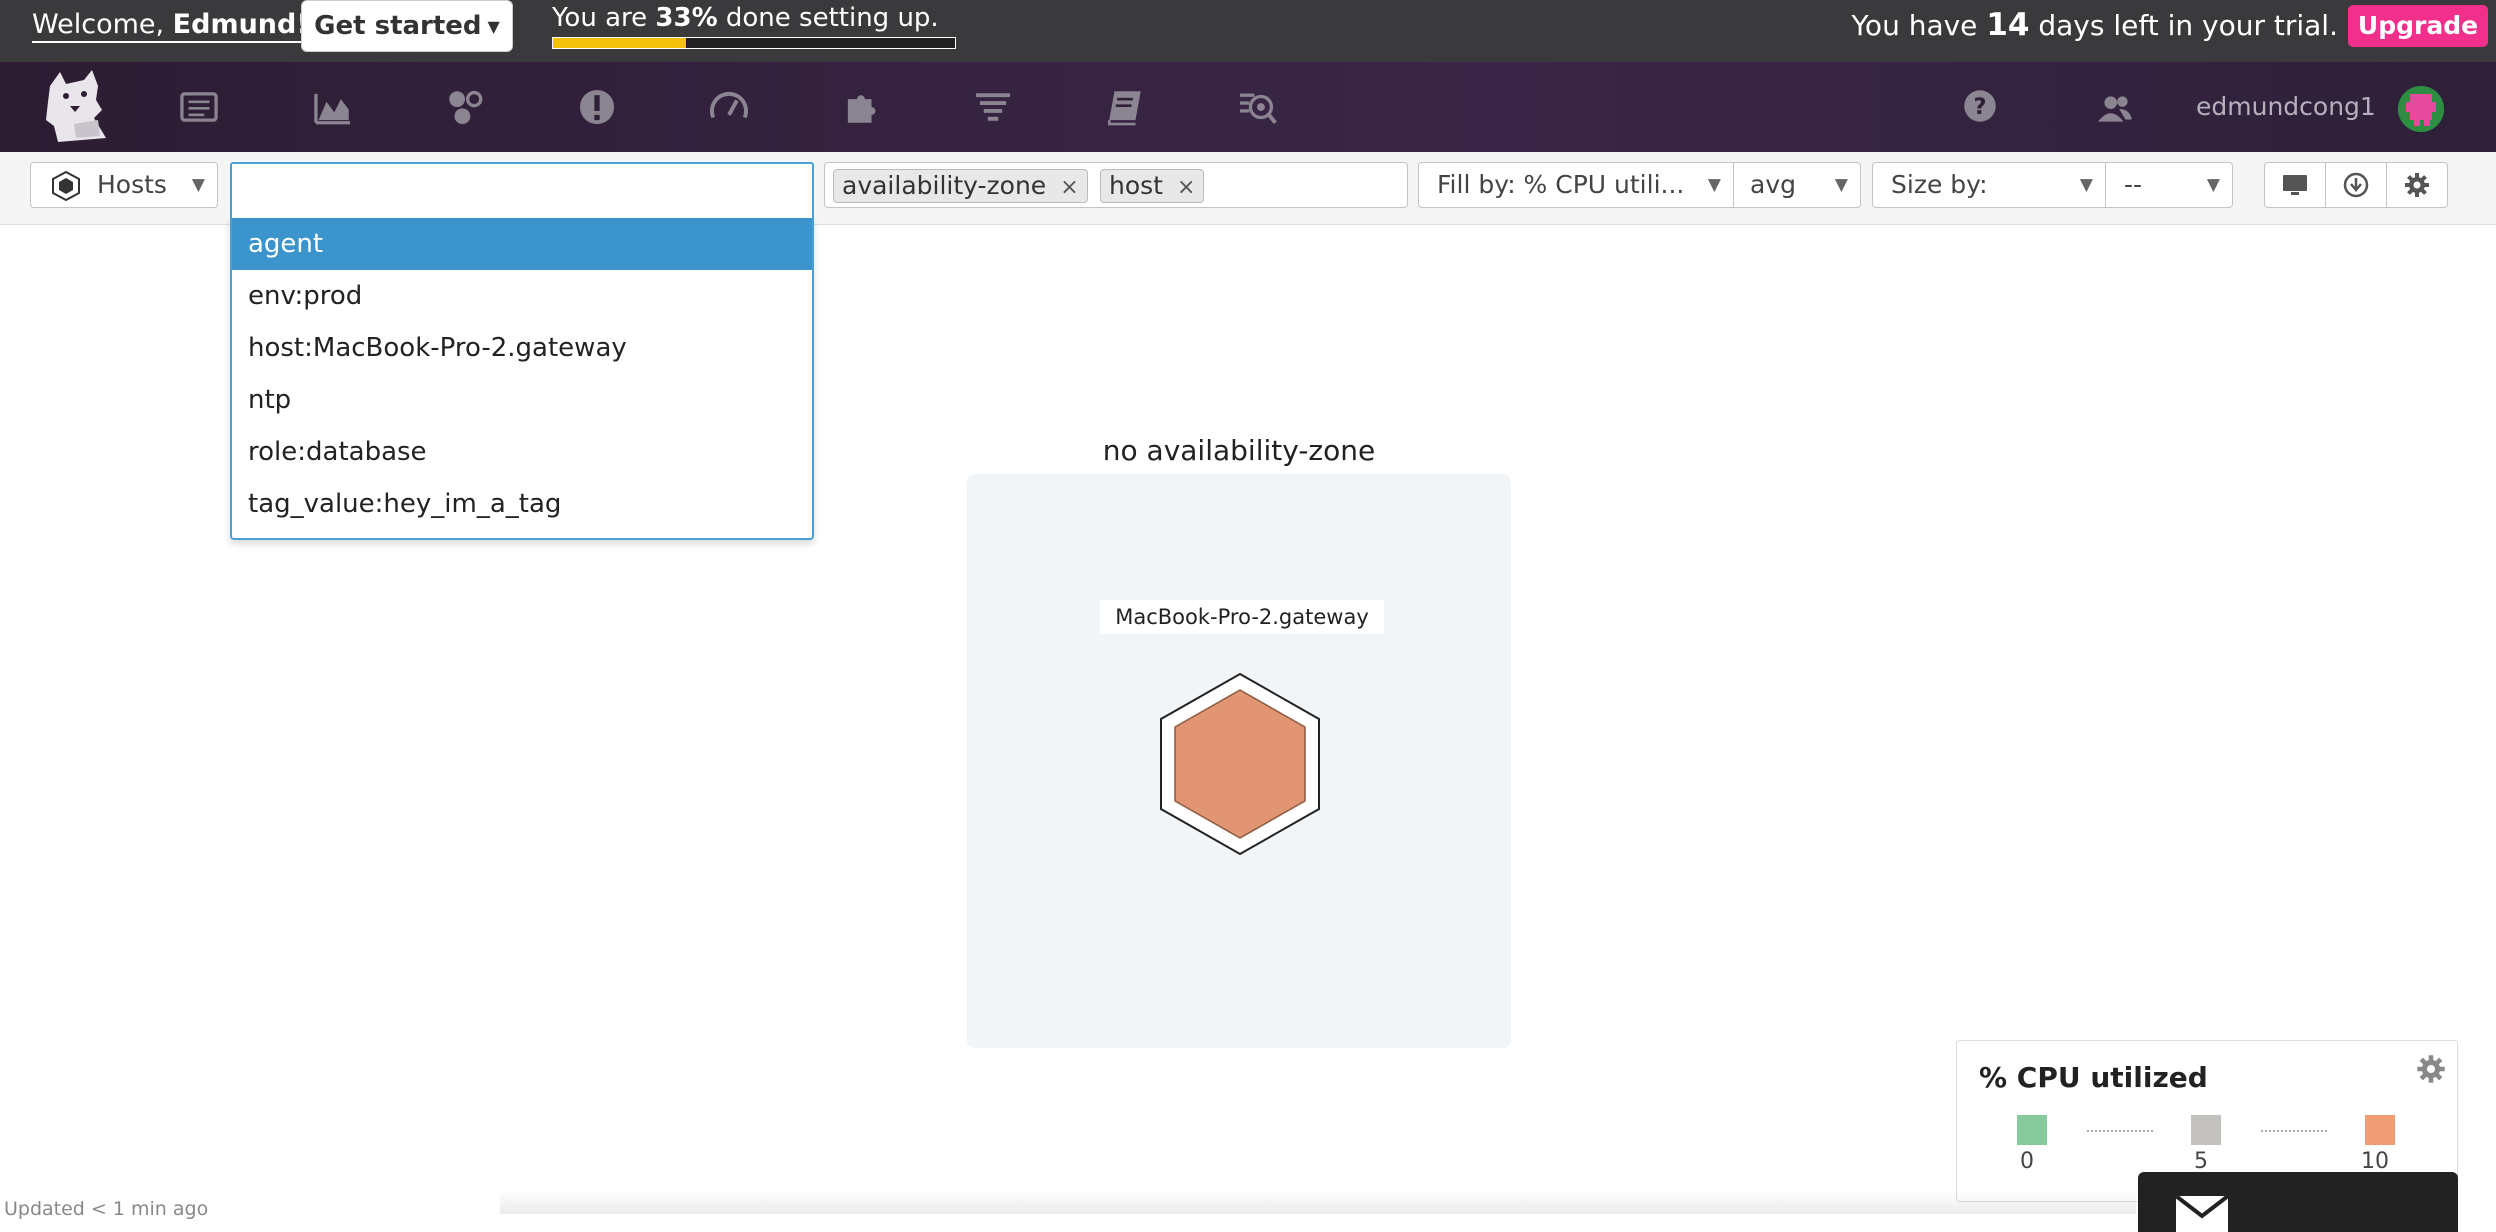 The width and height of the screenshot is (2496, 1232). What do you see at coordinates (522, 191) in the screenshot?
I see `filter-search-input` at bounding box center [522, 191].